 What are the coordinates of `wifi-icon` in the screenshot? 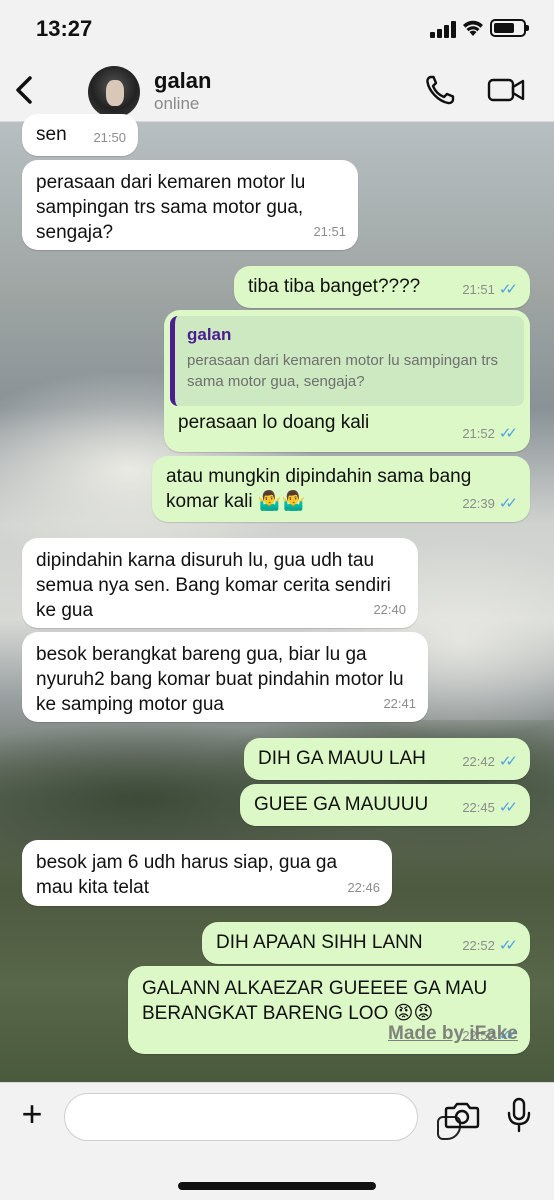 It's located at (473, 28).